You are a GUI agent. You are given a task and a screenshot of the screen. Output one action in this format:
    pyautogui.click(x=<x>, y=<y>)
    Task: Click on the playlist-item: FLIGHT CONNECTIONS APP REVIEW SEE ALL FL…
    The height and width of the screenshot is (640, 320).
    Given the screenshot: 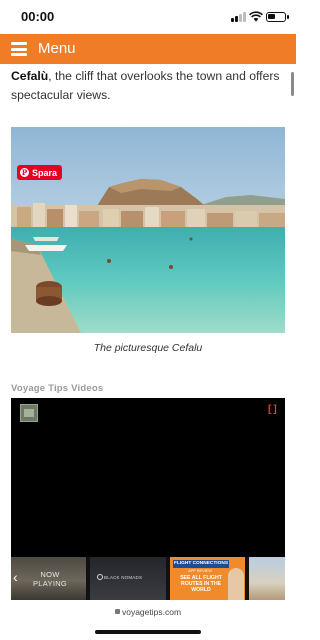 What is the action you would take?
    pyautogui.click(x=207, y=578)
    